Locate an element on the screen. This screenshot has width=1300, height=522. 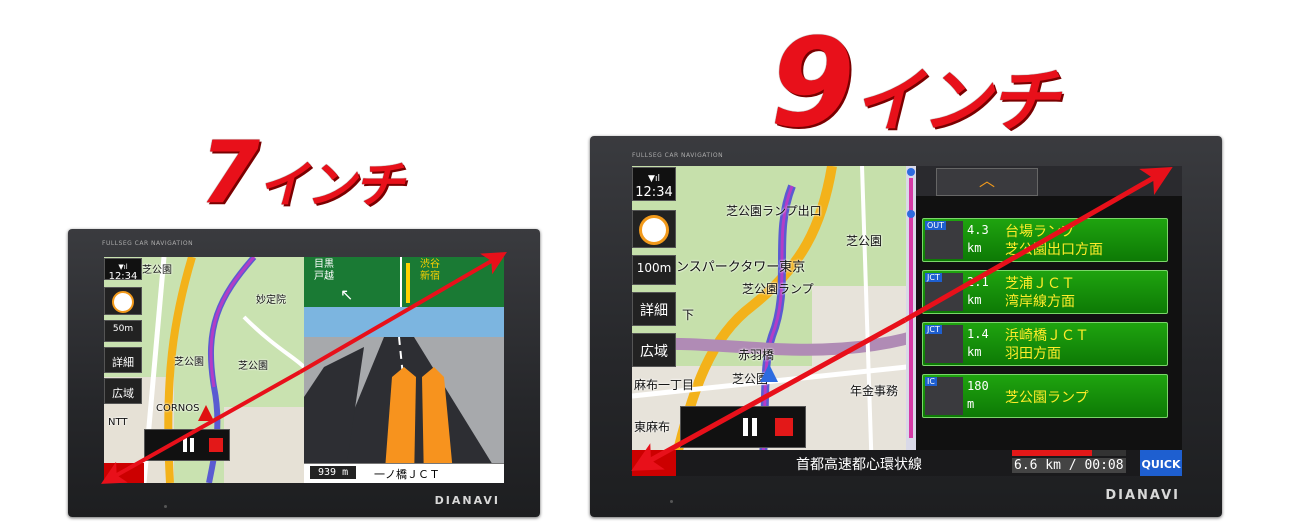
heading-9-unit: インチ is located at coordinates (955, 101).